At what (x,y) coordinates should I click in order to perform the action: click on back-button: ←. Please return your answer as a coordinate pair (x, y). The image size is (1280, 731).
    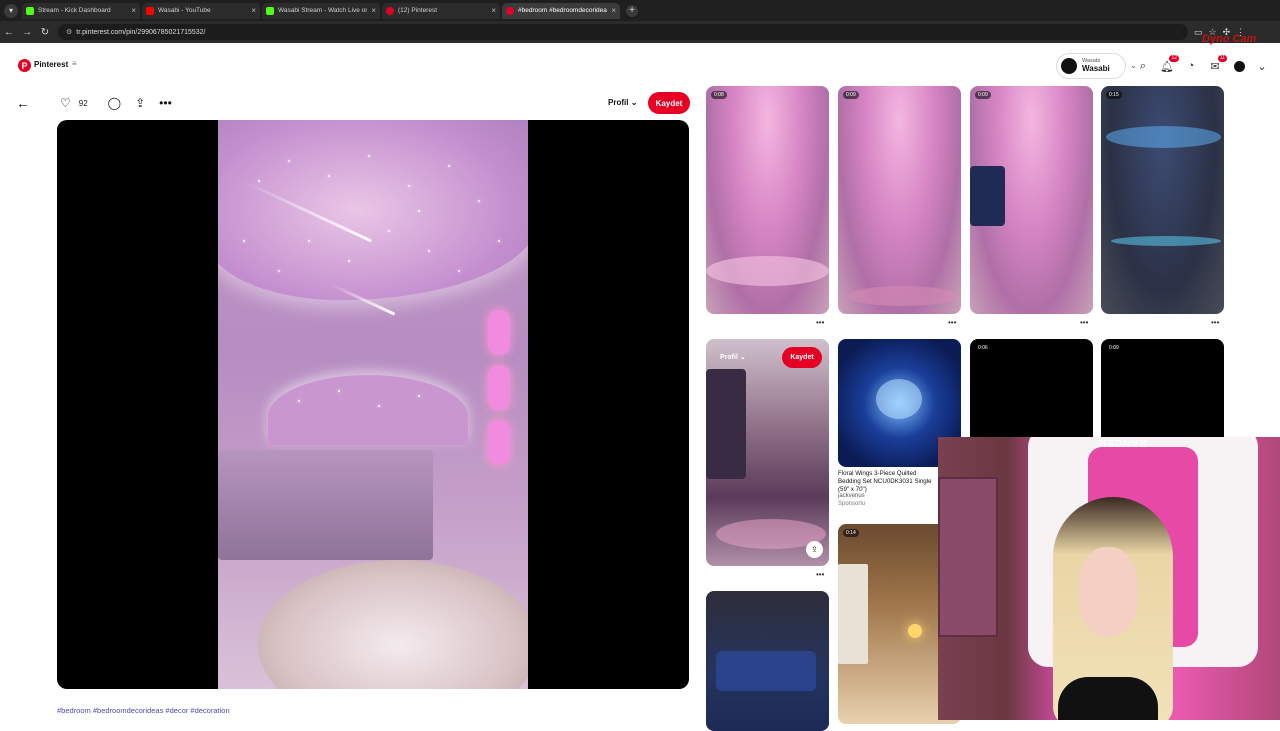
    Looking at the image, I should click on (23, 103).